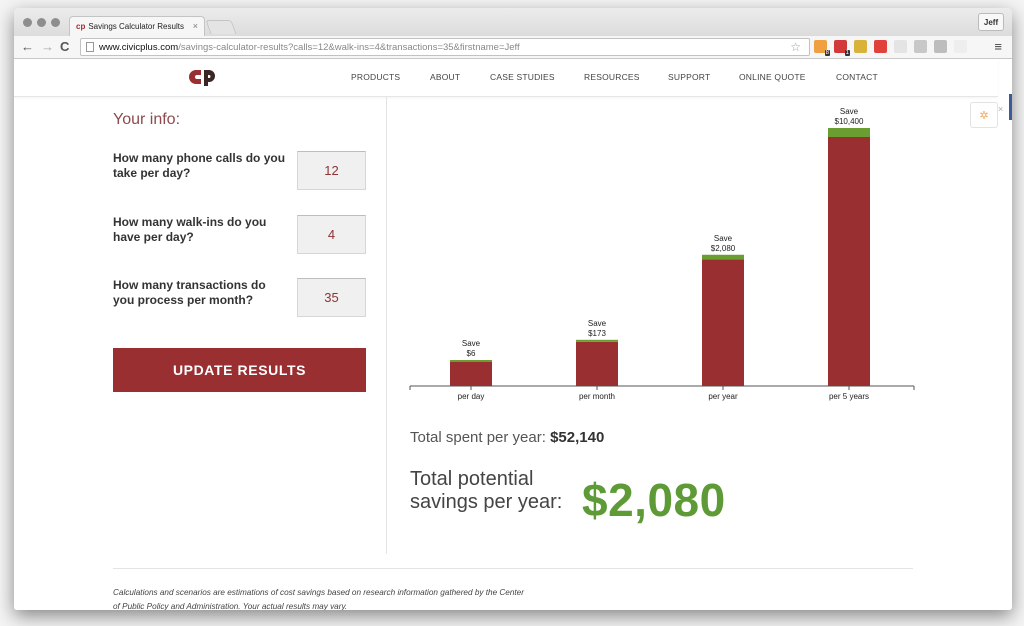 Image resolution: width=1024 pixels, height=626 pixels. I want to click on savings-value: $2,080, so click(654, 500).